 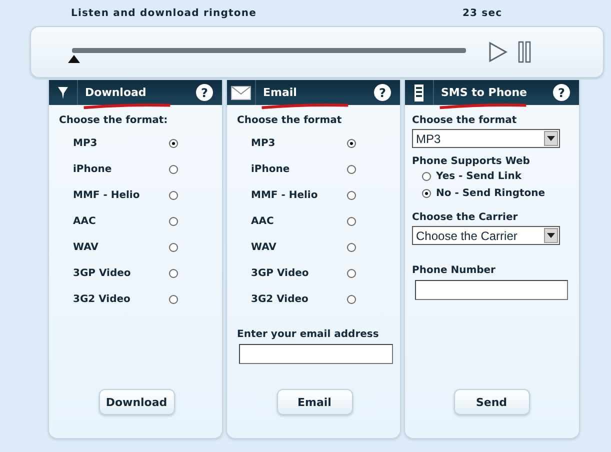 What do you see at coordinates (290, 121) in the screenshot?
I see `section-label: Choose the format` at bounding box center [290, 121].